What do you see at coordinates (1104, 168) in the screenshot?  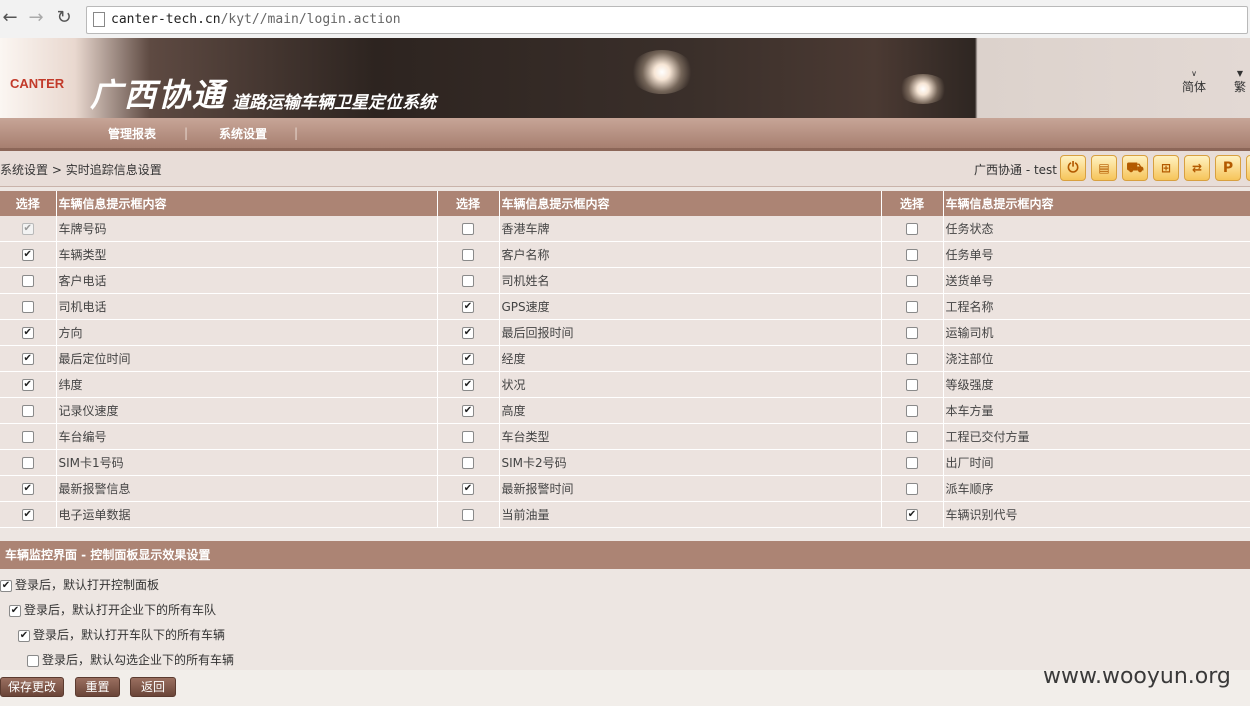 I see `vehicle-list-icon: ▤` at bounding box center [1104, 168].